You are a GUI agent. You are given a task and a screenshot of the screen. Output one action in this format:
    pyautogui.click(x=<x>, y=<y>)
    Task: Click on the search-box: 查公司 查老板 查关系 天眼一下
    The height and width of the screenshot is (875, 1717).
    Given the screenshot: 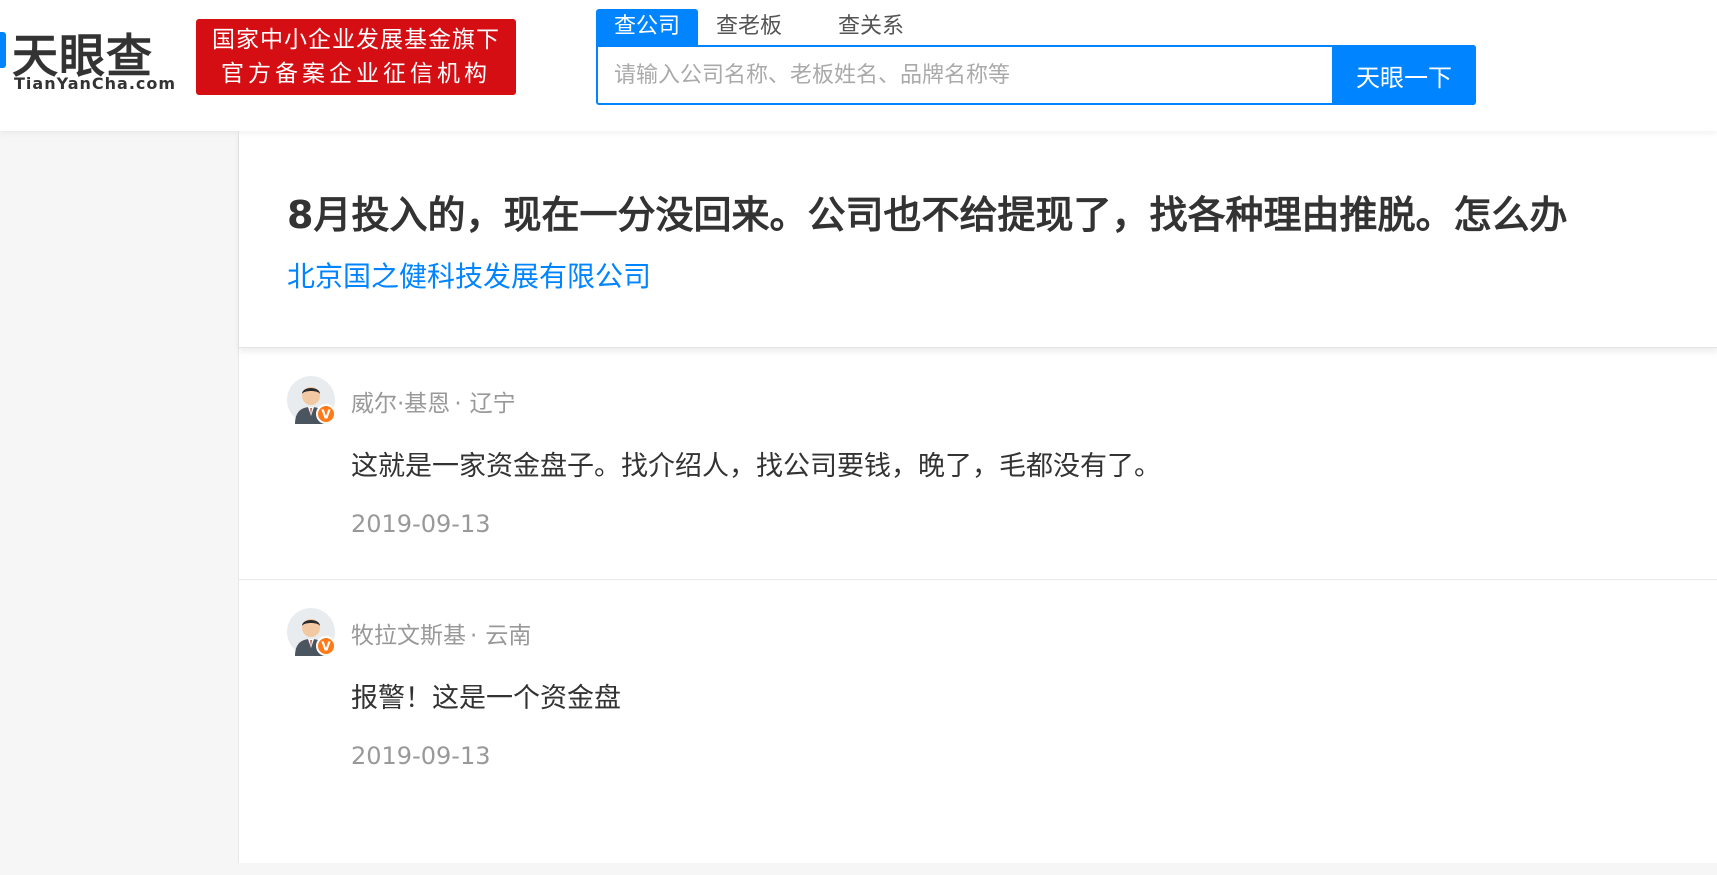 What is the action you would take?
    pyautogui.click(x=1036, y=57)
    